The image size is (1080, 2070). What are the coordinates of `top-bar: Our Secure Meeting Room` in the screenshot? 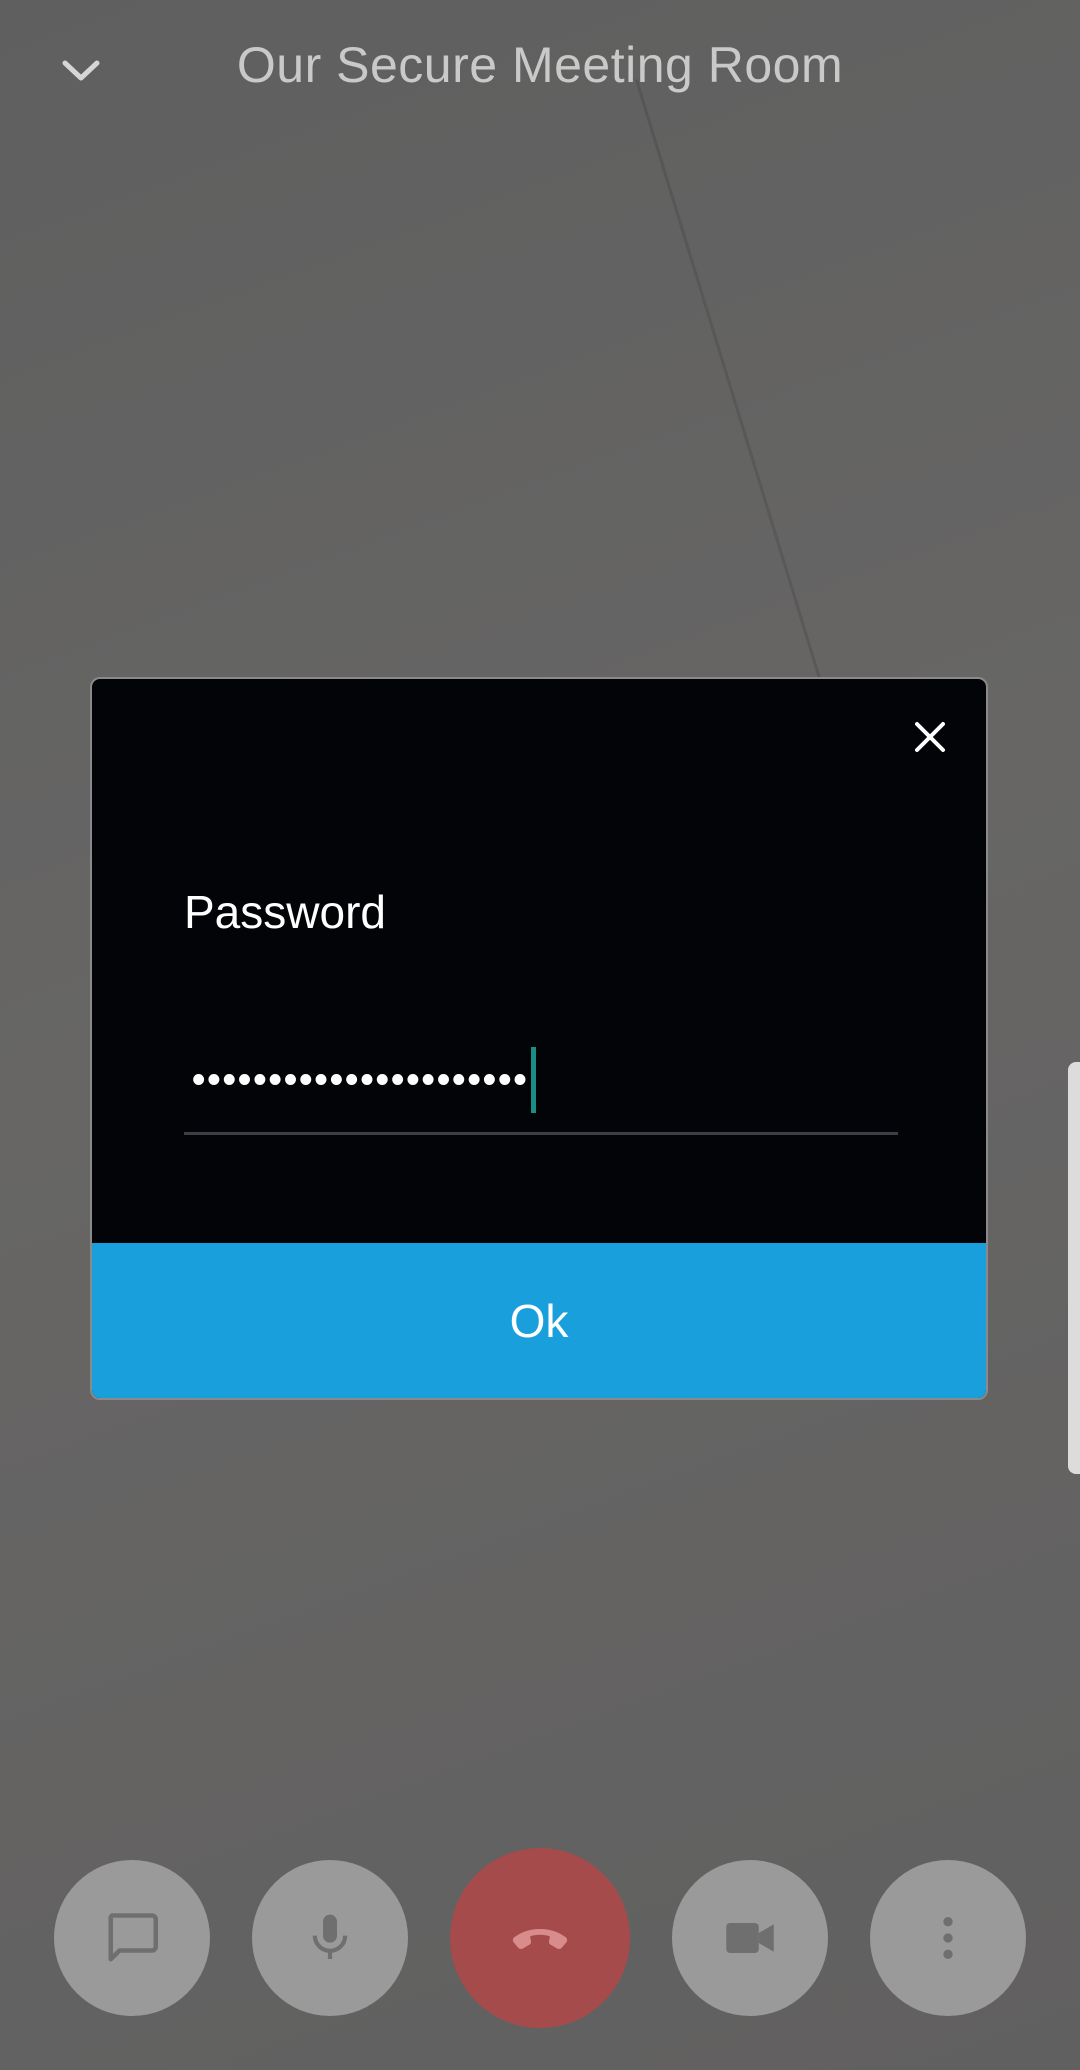 It's located at (540, 70).